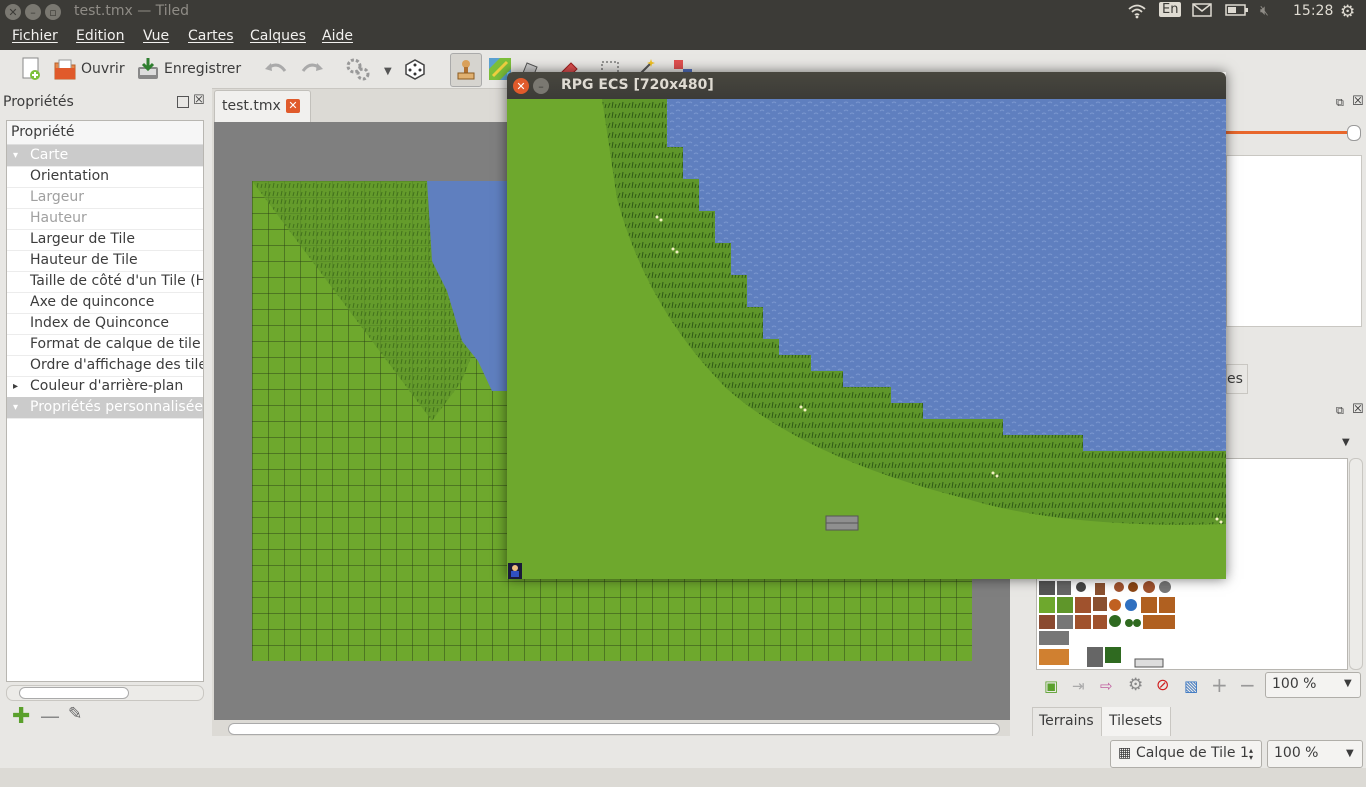 The image size is (1366, 787). What do you see at coordinates (105, 156) in the screenshot?
I see `property-group-row: ▾ Carte` at bounding box center [105, 156].